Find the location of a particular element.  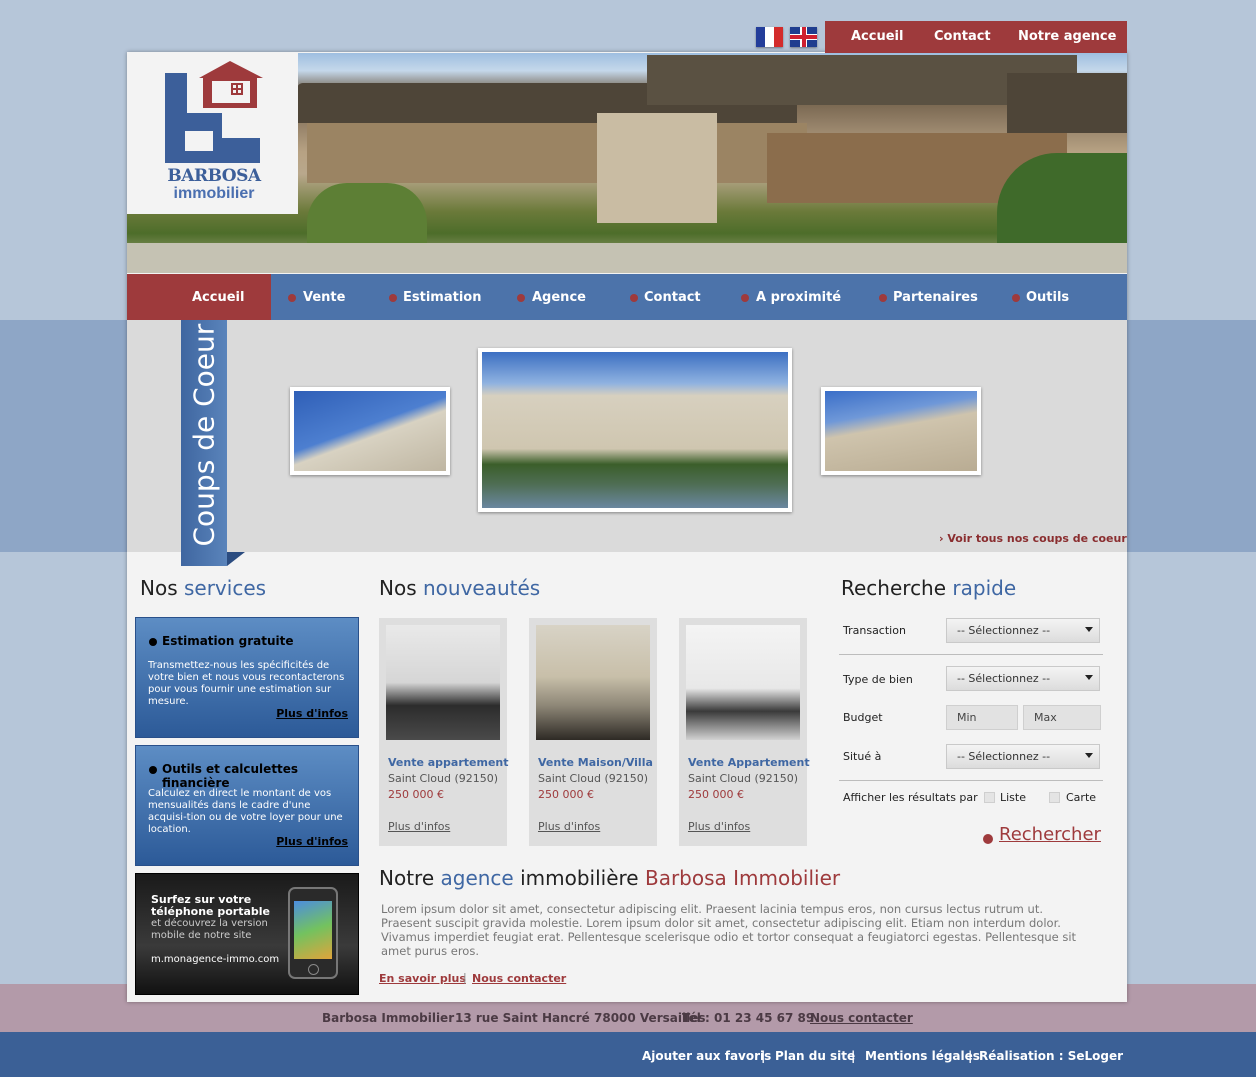

mobile-banner-line3: et découvrez la version is located at coordinates (209, 923).